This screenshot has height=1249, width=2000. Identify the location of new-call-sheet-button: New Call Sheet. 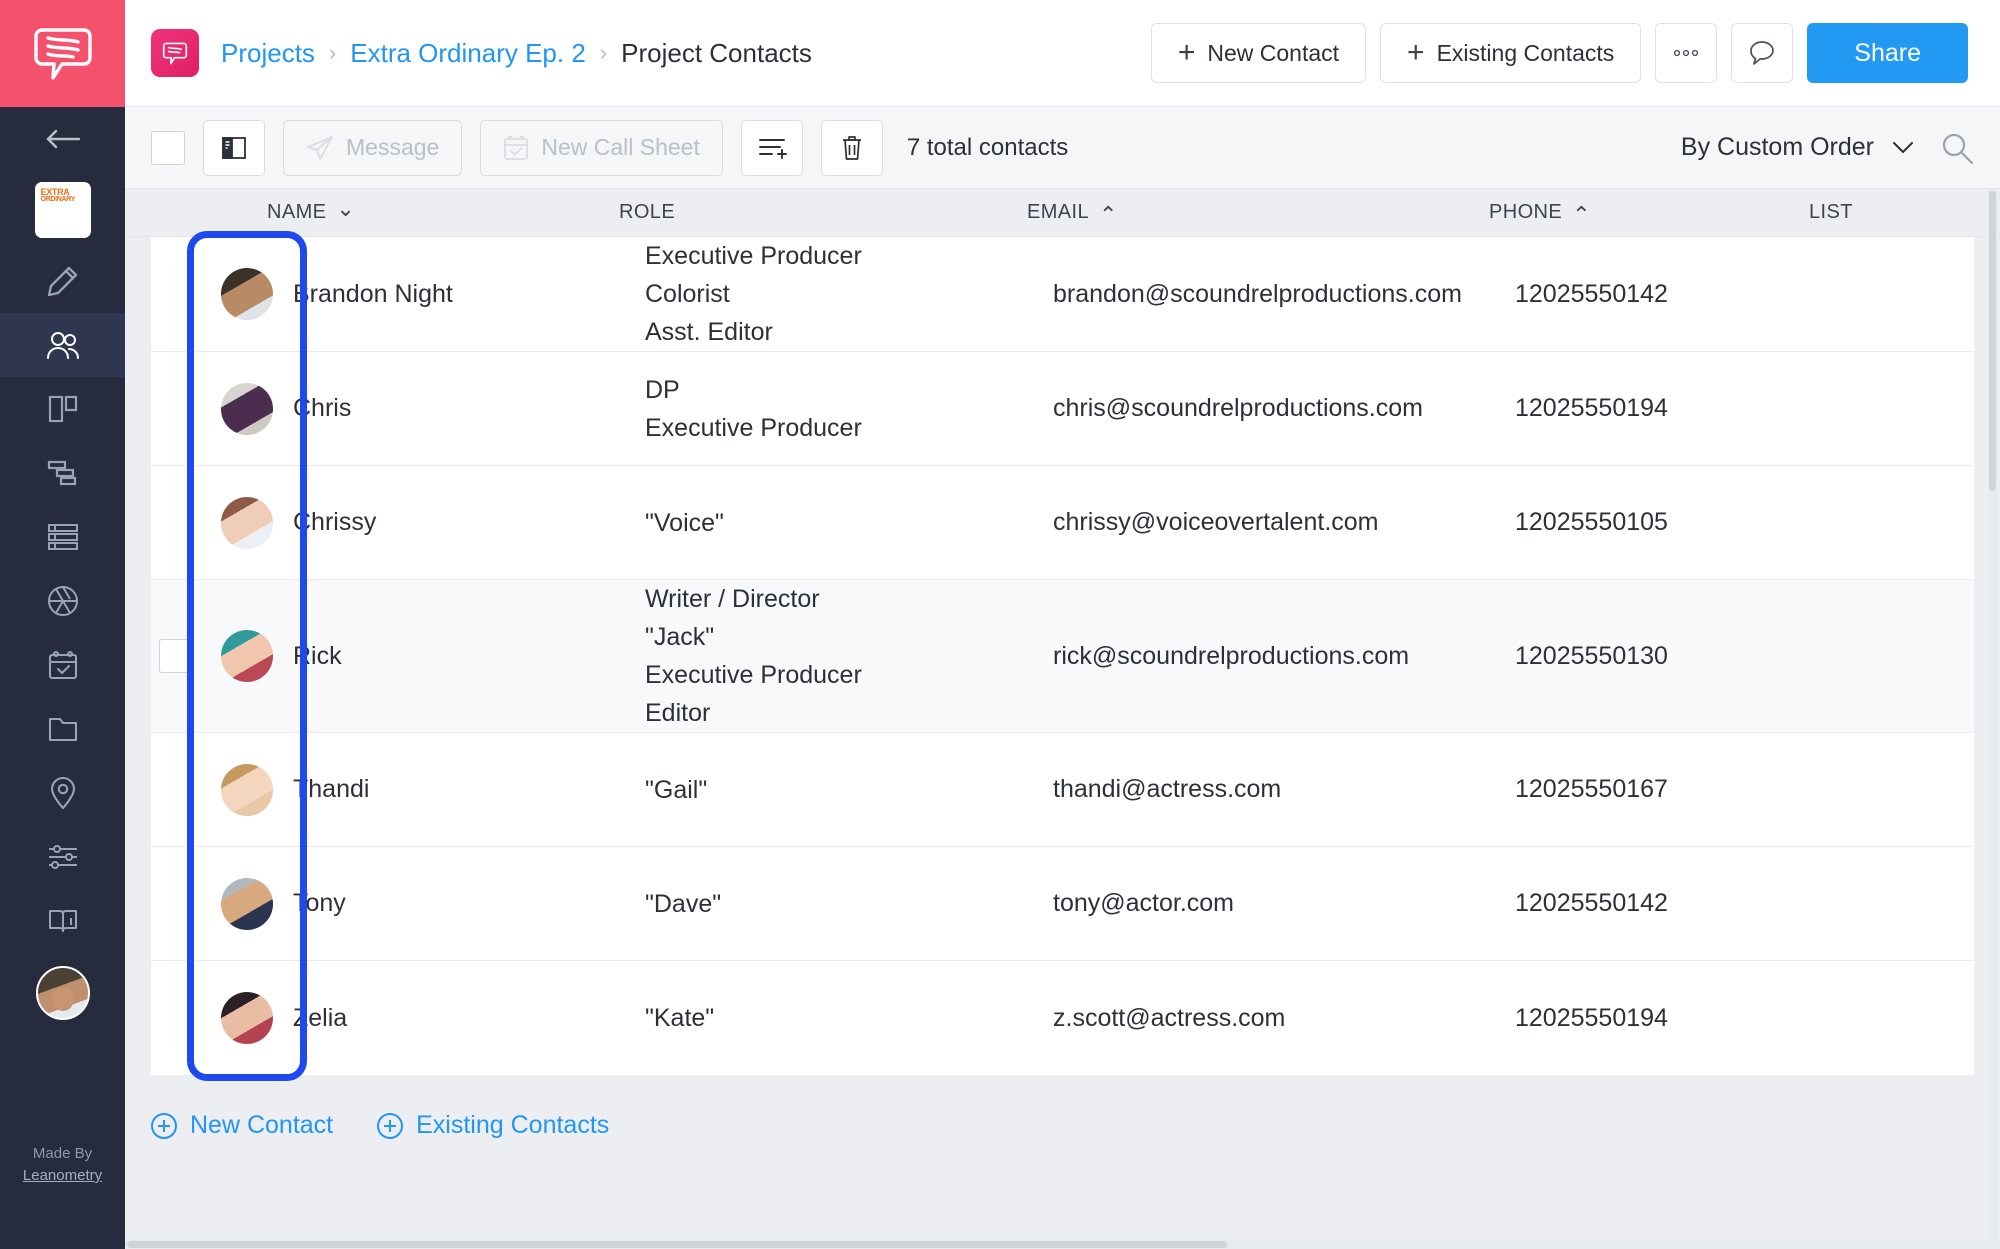
(601, 147).